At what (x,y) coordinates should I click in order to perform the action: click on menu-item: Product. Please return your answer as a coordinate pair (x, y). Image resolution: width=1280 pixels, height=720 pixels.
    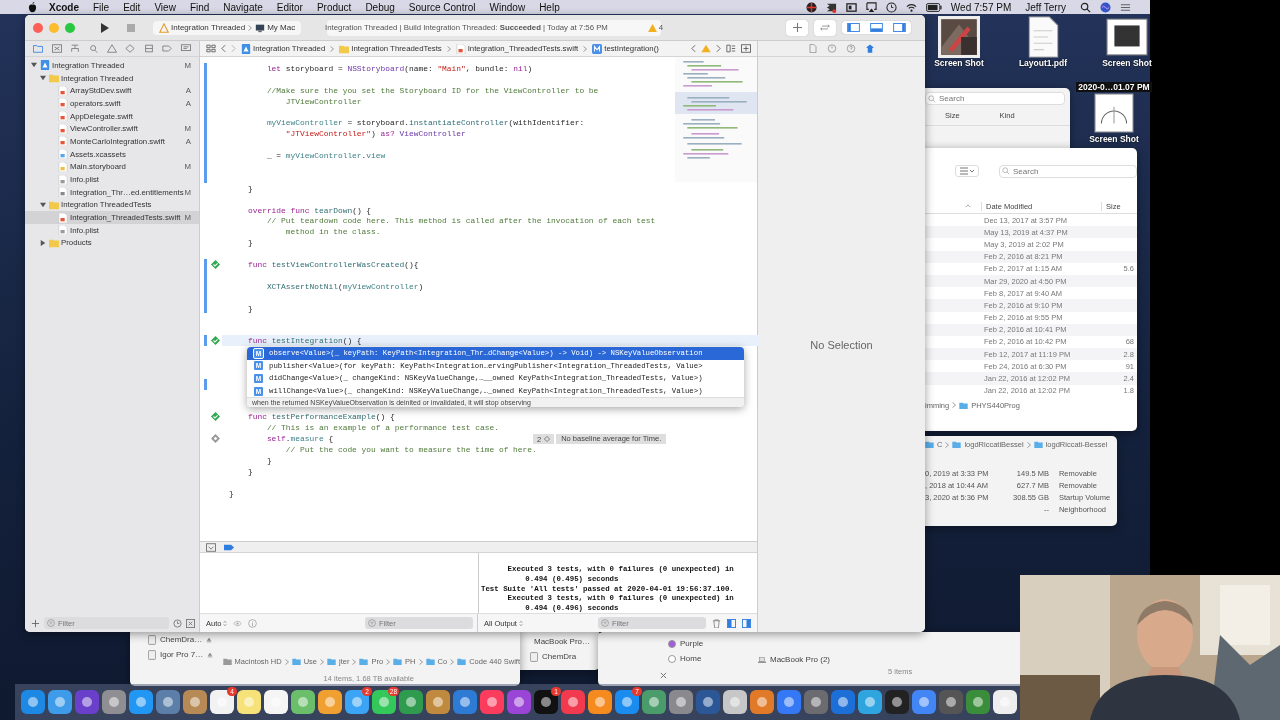
    Looking at the image, I should click on (334, 7).